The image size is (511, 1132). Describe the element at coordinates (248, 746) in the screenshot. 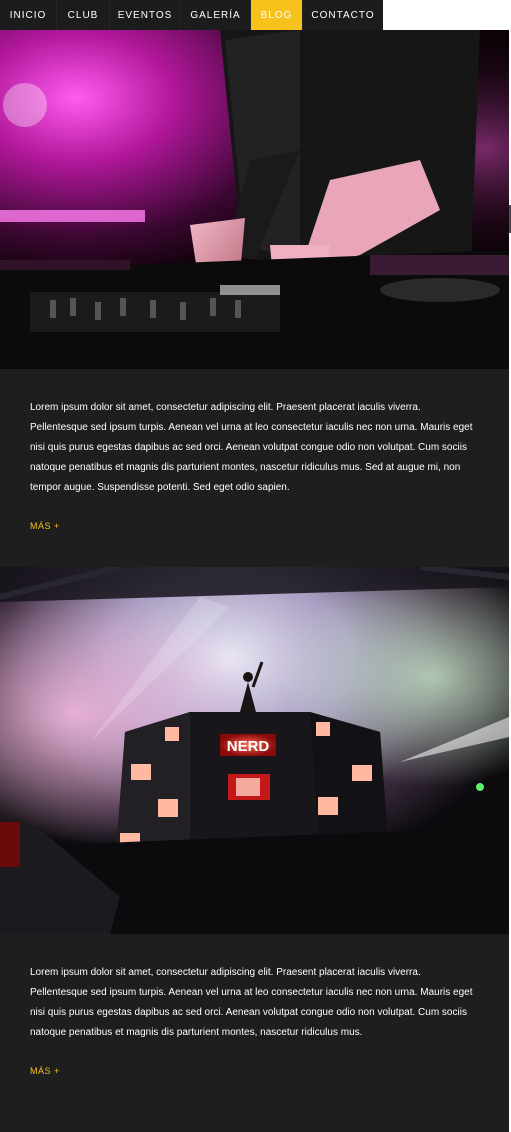

I see `stage-sign: NERD` at that location.